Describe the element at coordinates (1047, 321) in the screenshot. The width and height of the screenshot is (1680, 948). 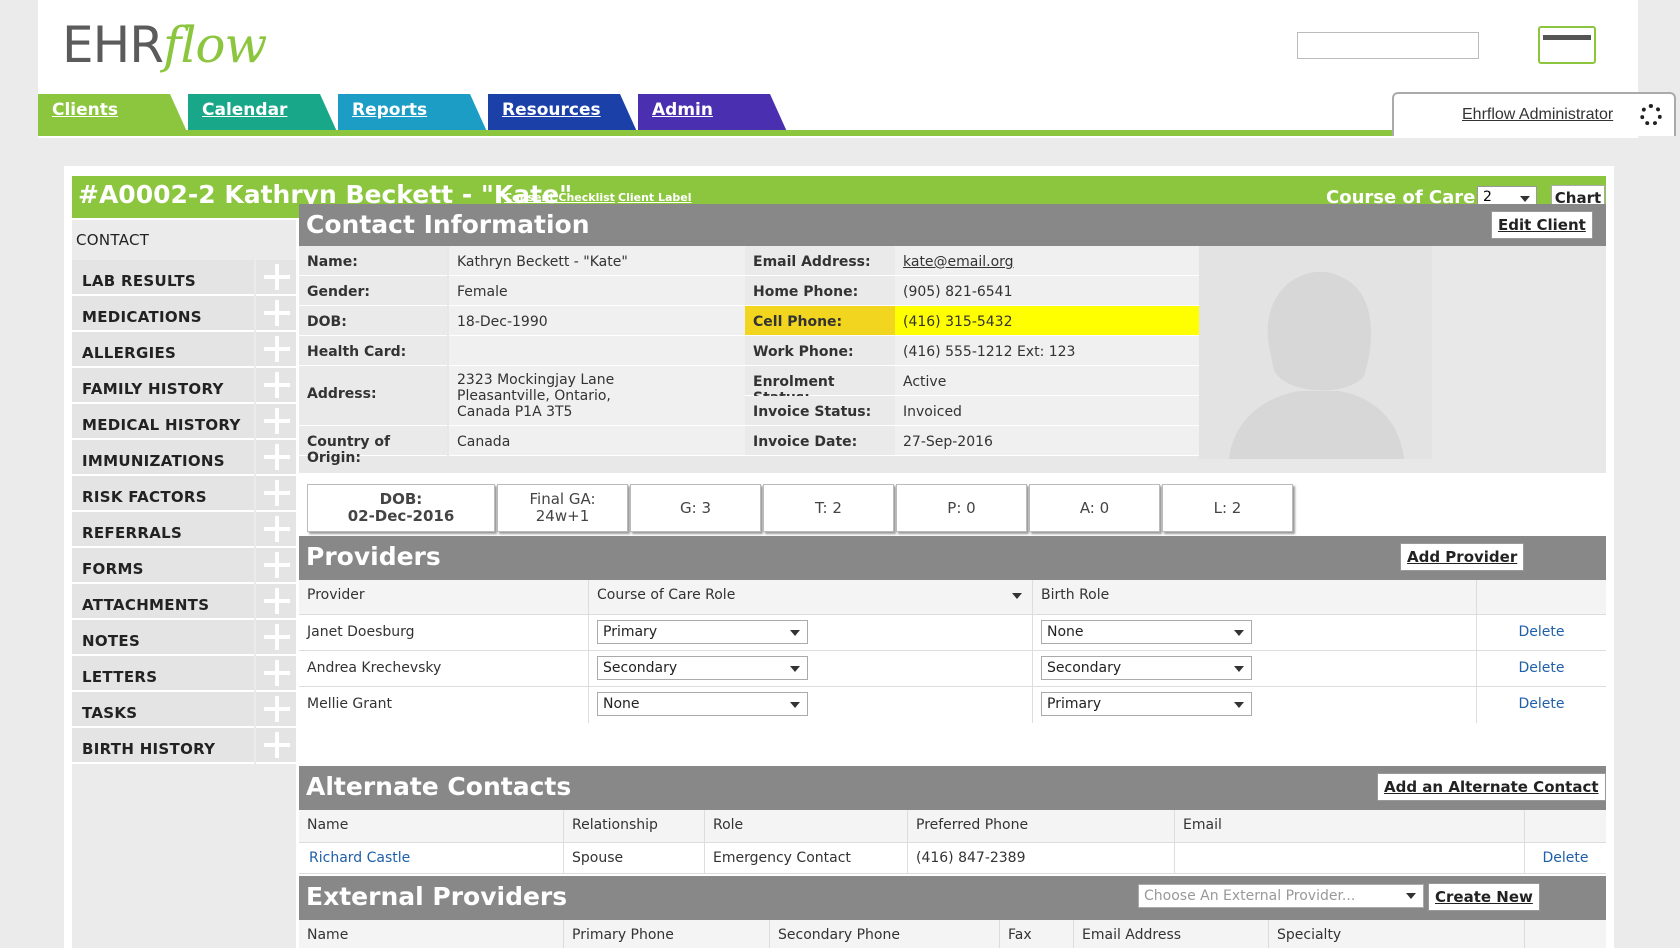
I see `field-value-highlighted: (416) 315-5432` at that location.